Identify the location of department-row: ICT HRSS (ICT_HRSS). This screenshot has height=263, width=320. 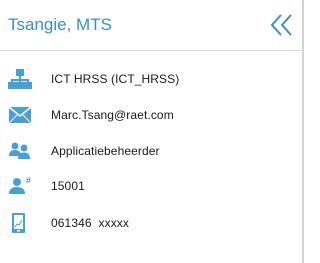
(151, 79).